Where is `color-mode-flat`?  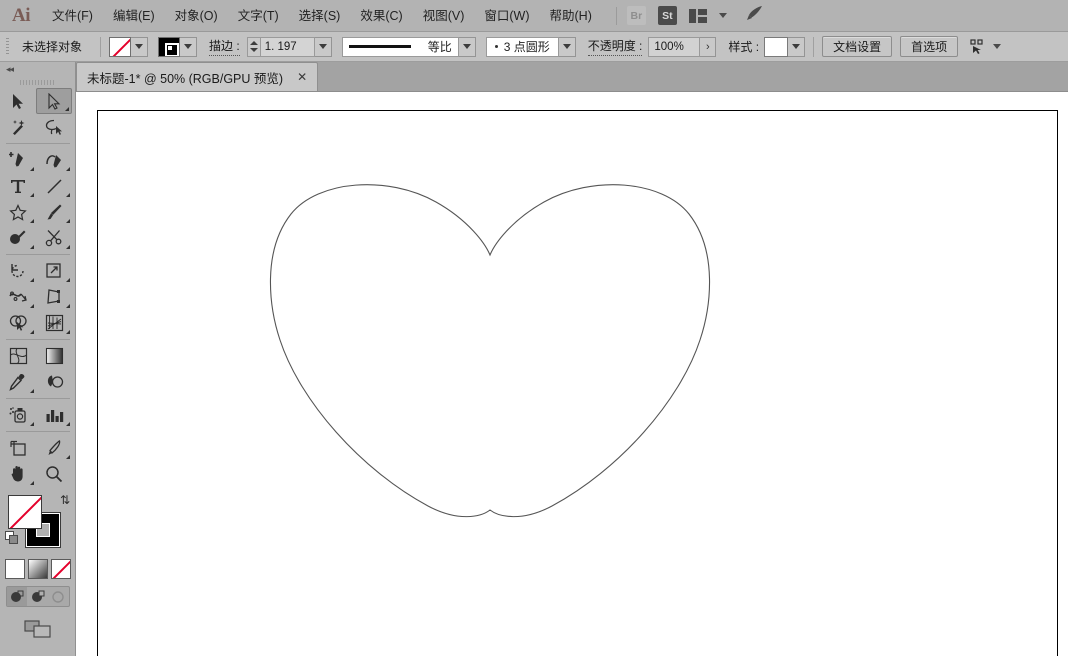 color-mode-flat is located at coordinates (14, 569).